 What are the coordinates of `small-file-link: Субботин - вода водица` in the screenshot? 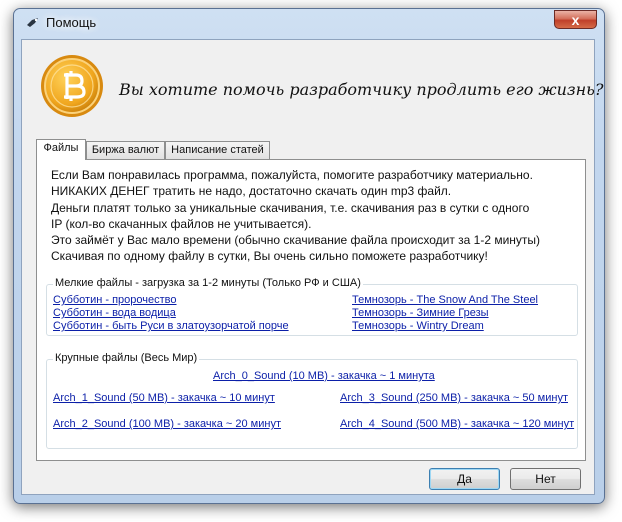 It's located at (114, 313).